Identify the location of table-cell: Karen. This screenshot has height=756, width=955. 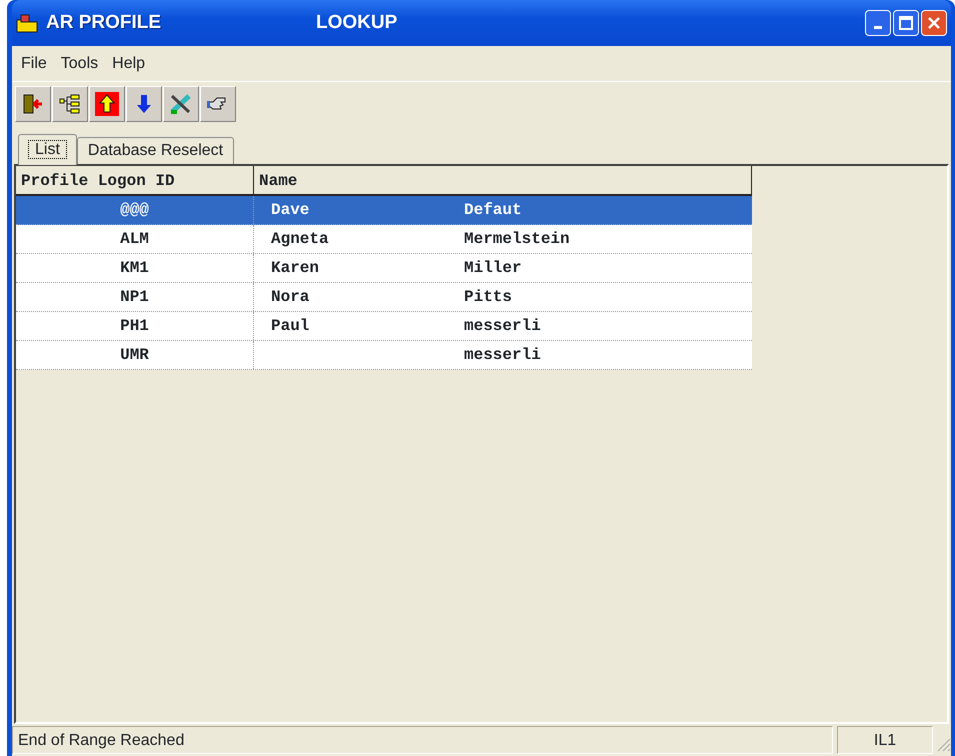
(295, 268).